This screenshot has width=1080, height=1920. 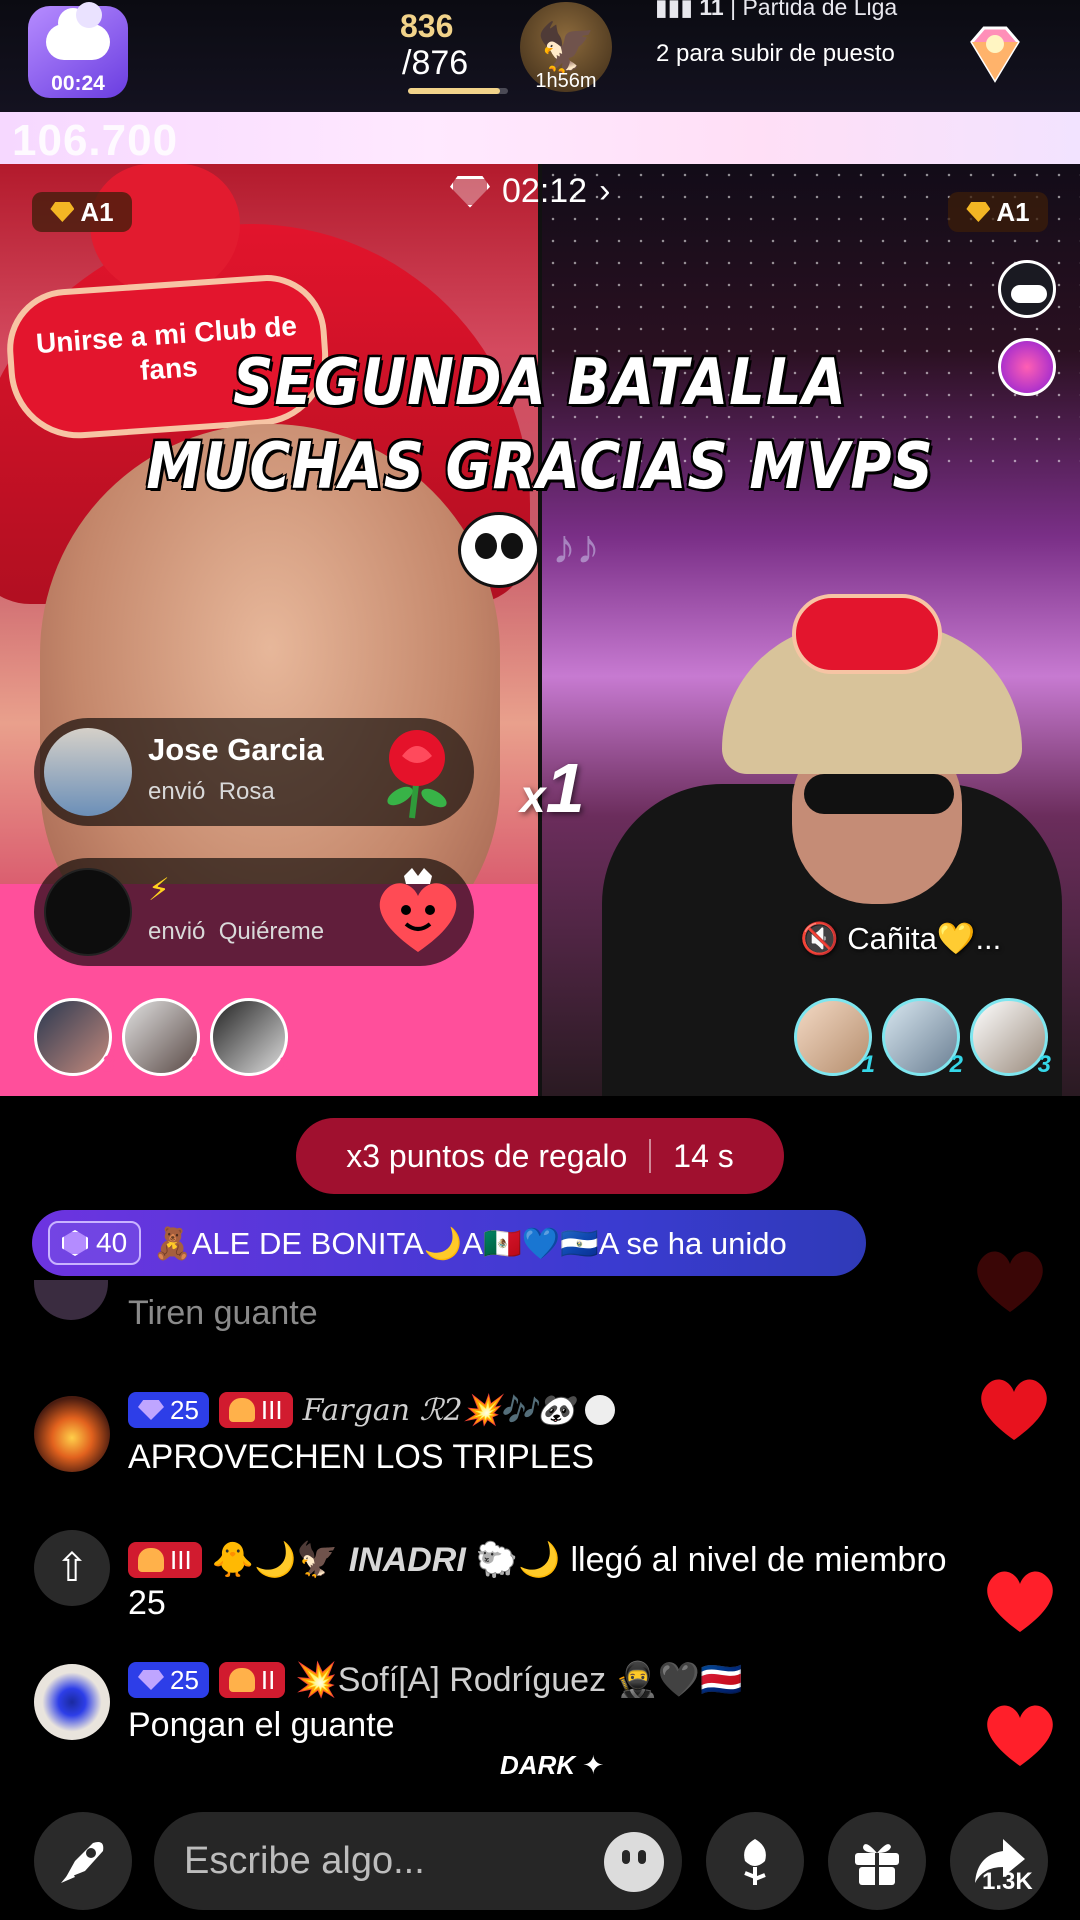 I want to click on battle-divider, so click(x=540, y=630).